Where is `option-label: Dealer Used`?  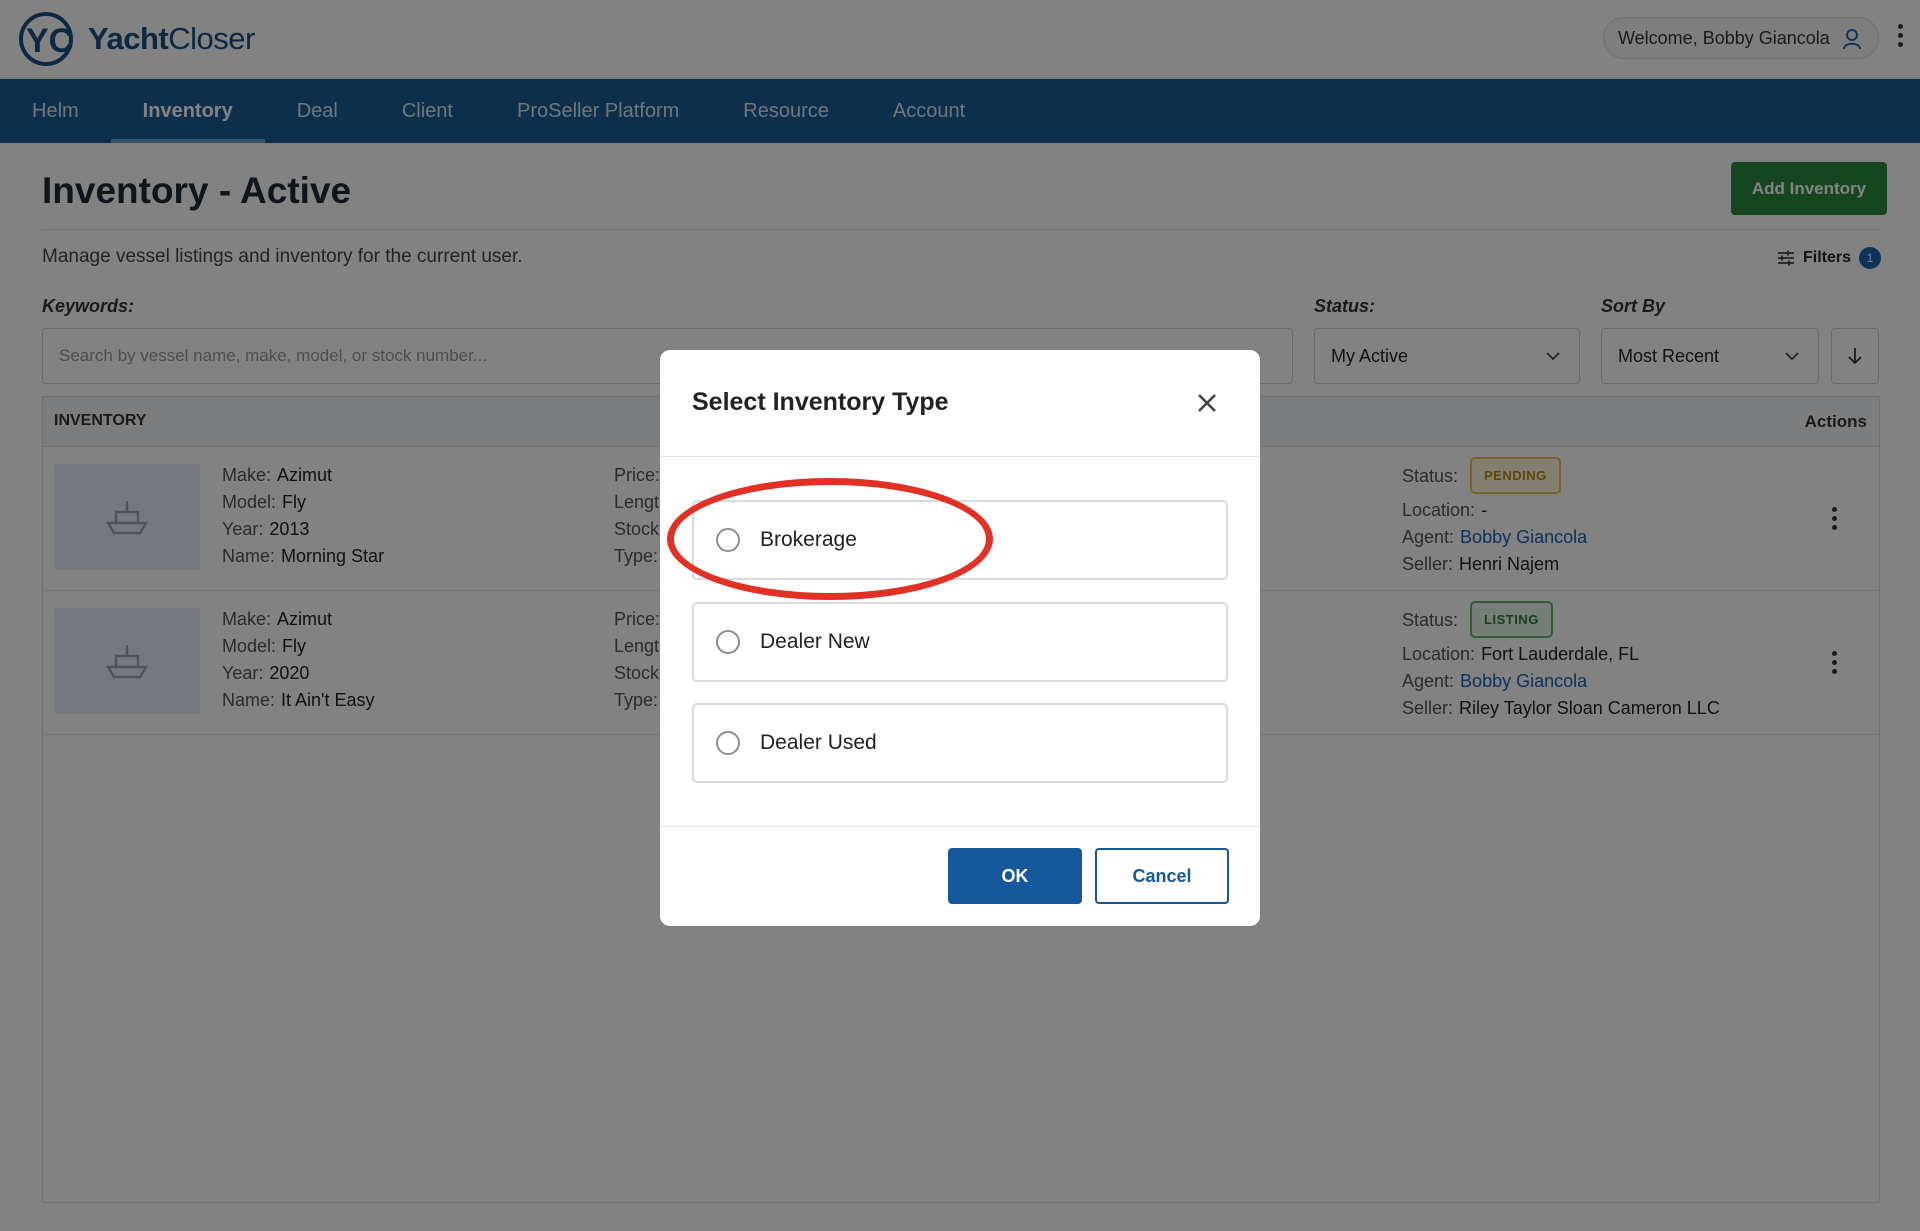 option-label: Dealer Used is located at coordinates (818, 742).